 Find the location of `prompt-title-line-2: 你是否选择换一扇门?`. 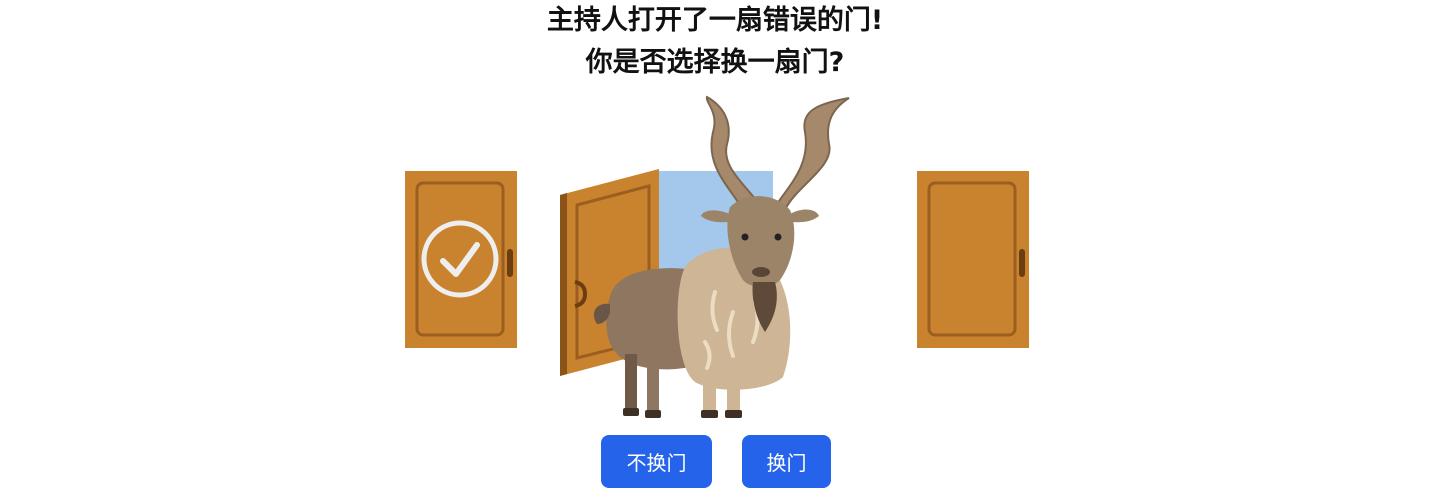

prompt-title-line-2: 你是否选择换一扇门? is located at coordinates (715, 62).